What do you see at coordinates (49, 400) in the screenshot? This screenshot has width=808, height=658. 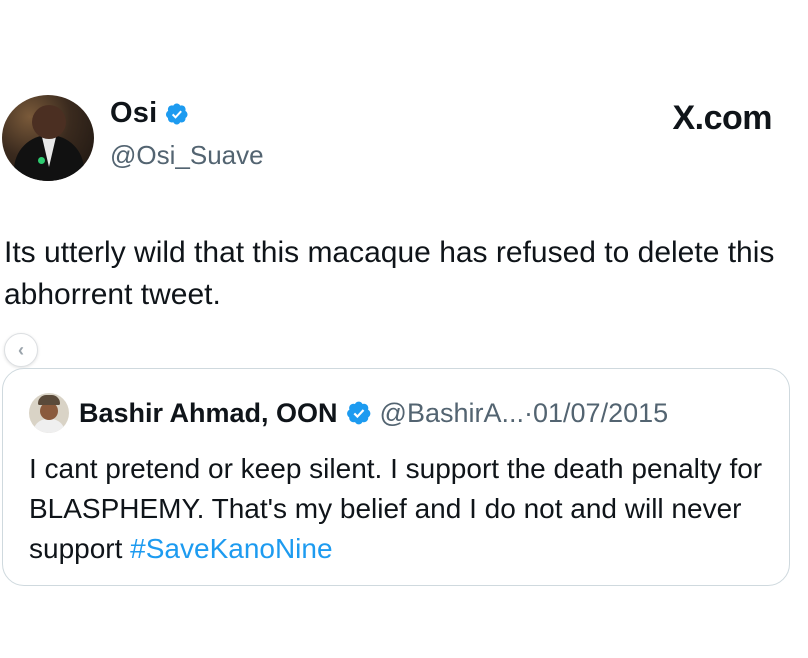 I see `quoted-avatar-cap` at bounding box center [49, 400].